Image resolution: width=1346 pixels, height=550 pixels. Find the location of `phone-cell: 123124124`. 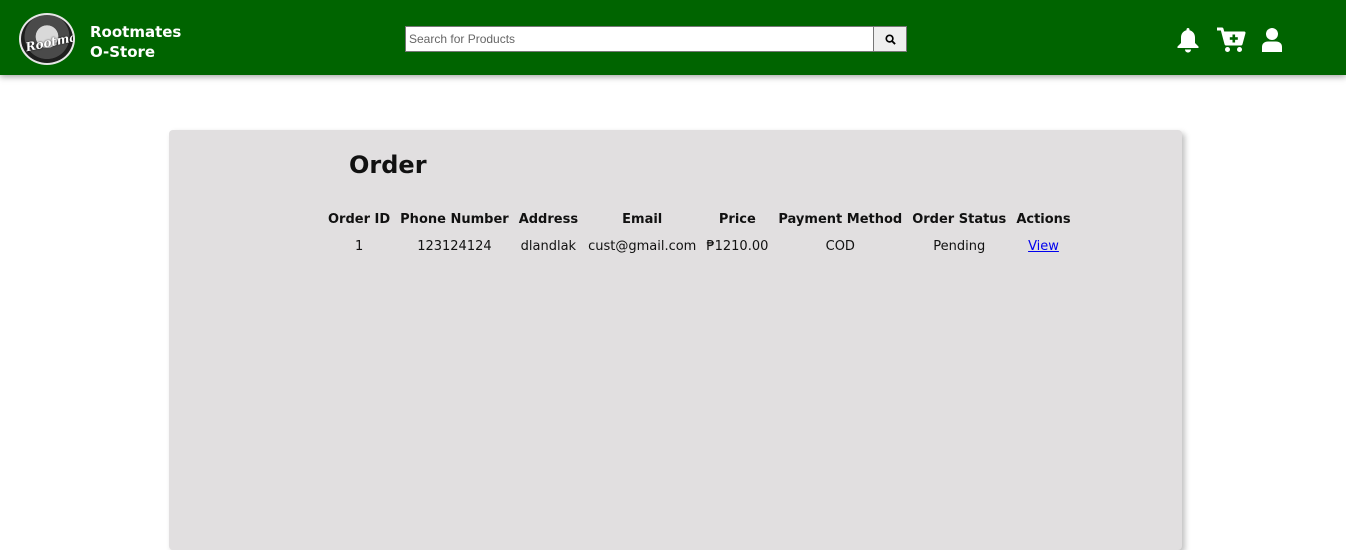

phone-cell: 123124124 is located at coordinates (454, 246).